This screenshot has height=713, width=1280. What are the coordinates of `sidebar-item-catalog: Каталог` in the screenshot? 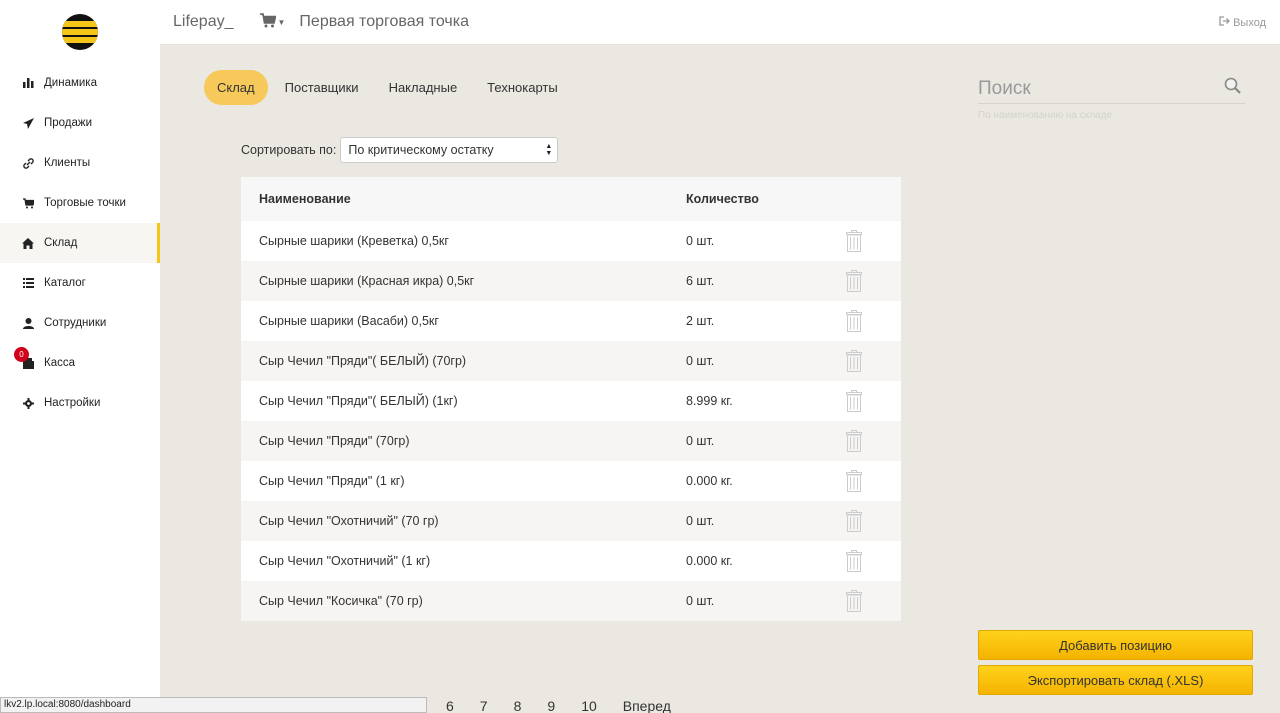 It's located at (80, 283).